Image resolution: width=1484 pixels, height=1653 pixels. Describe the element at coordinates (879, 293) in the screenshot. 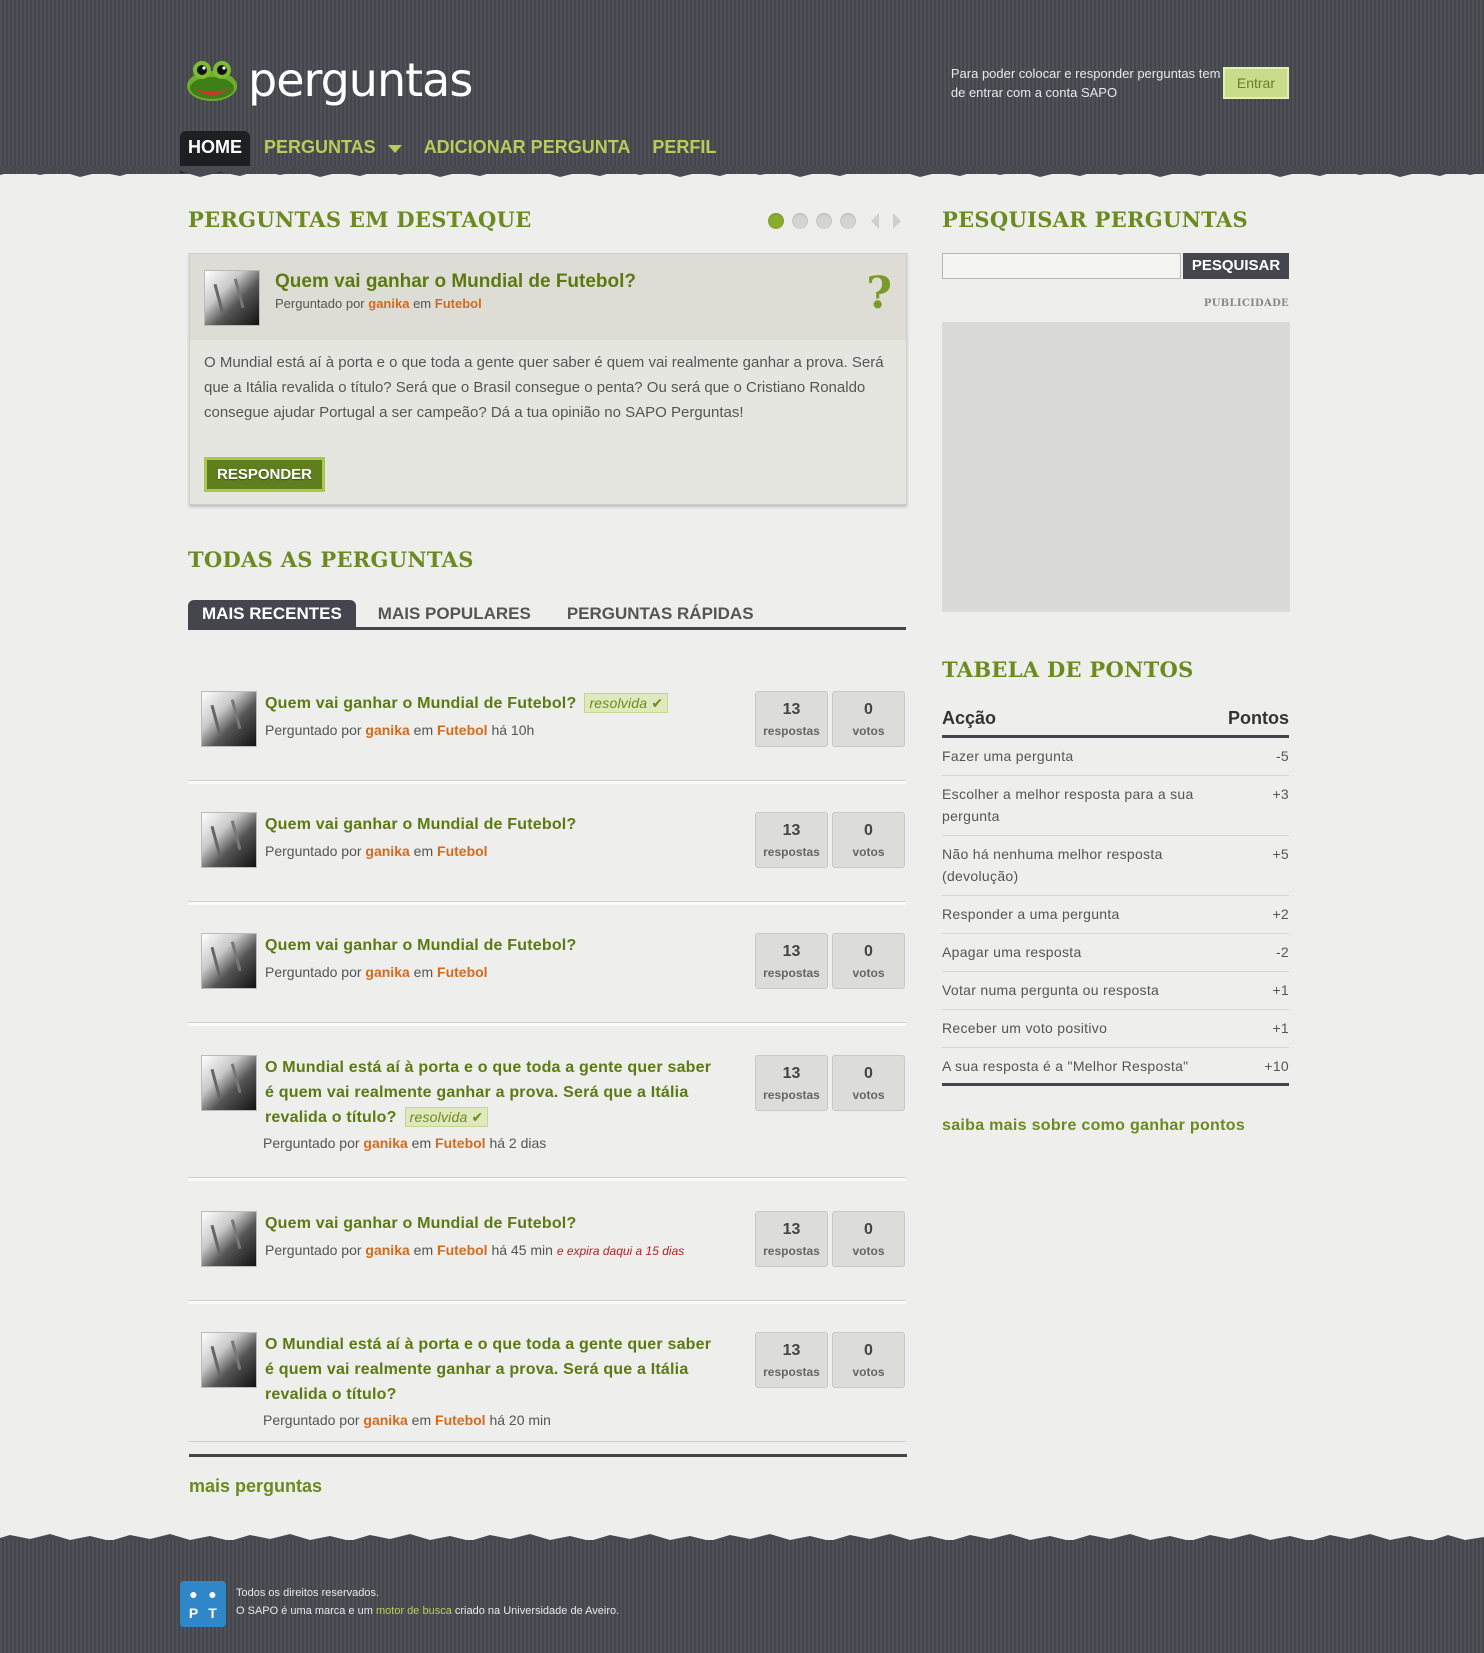

I see `question-mark-icon: ?` at that location.